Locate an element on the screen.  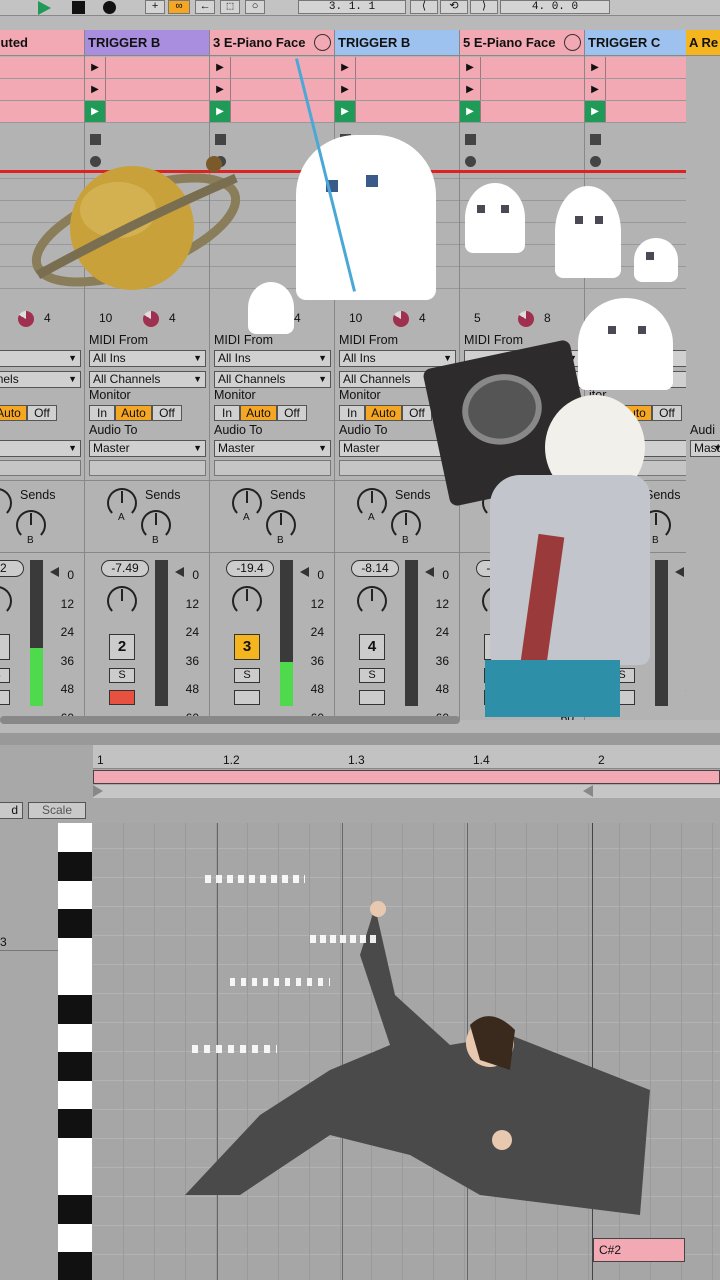
track-header: 5 E-Piano Face is located at coordinates (522, 43).